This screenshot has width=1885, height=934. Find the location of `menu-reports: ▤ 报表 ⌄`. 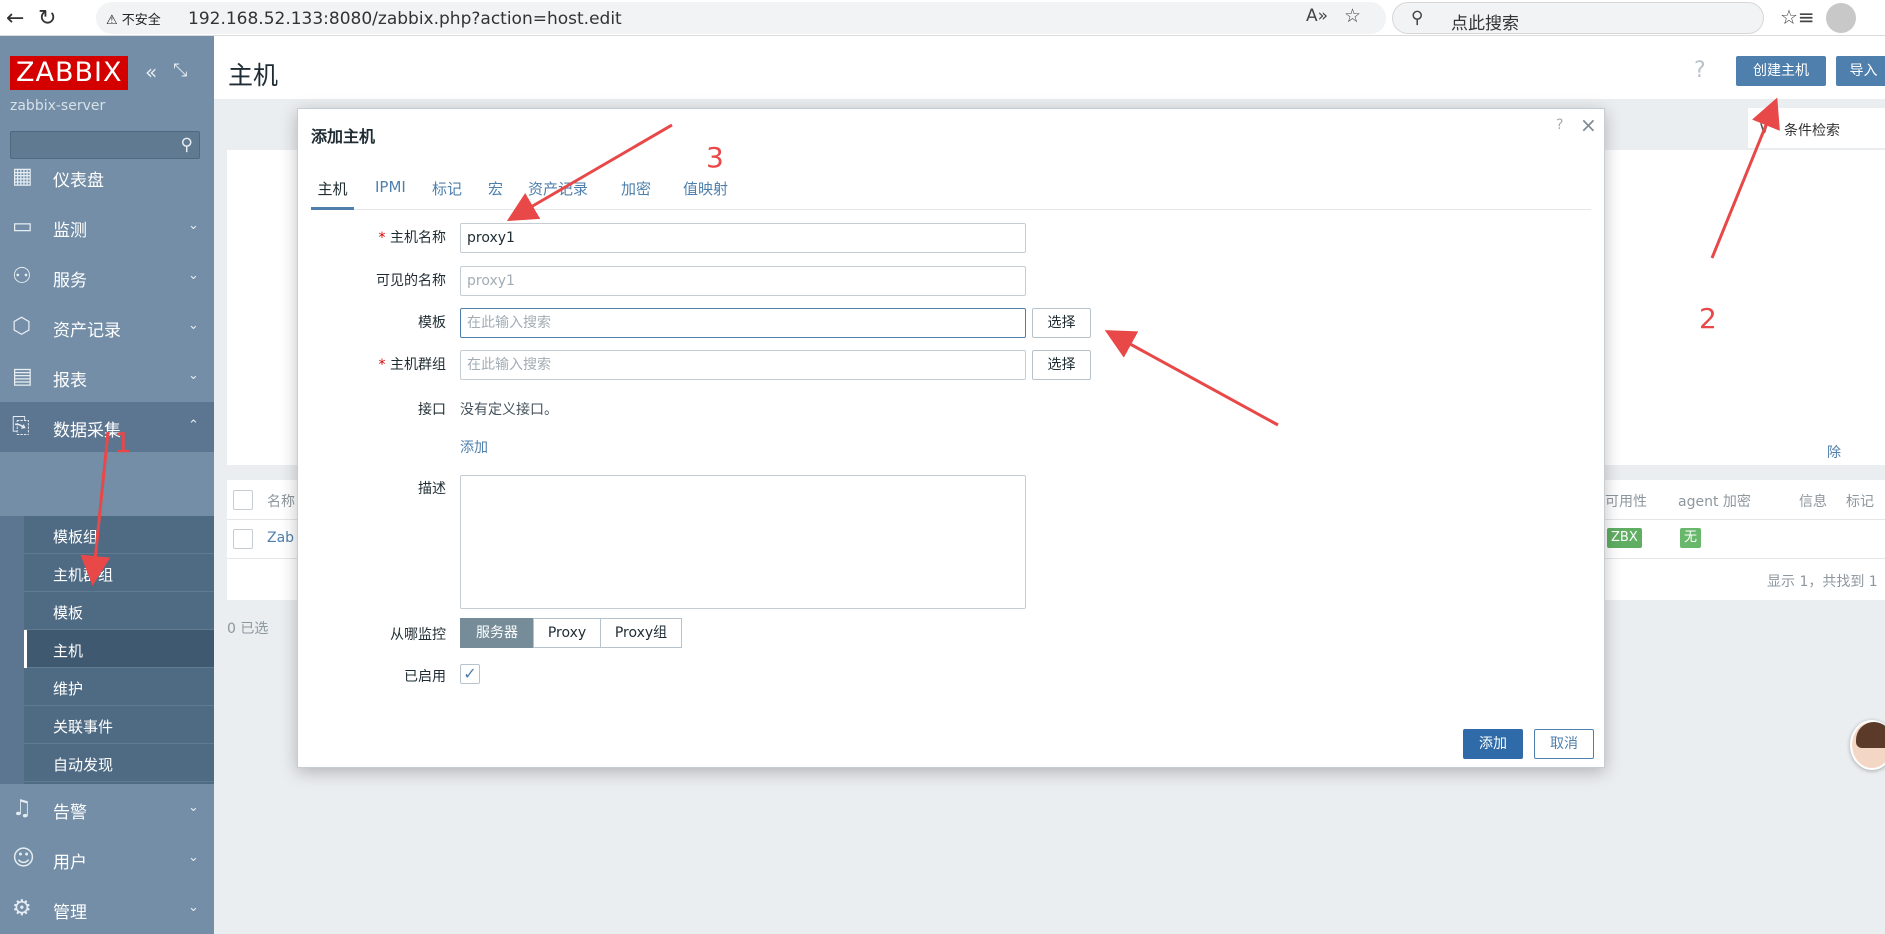

menu-reports: ▤ 报表 ⌄ is located at coordinates (107, 377).